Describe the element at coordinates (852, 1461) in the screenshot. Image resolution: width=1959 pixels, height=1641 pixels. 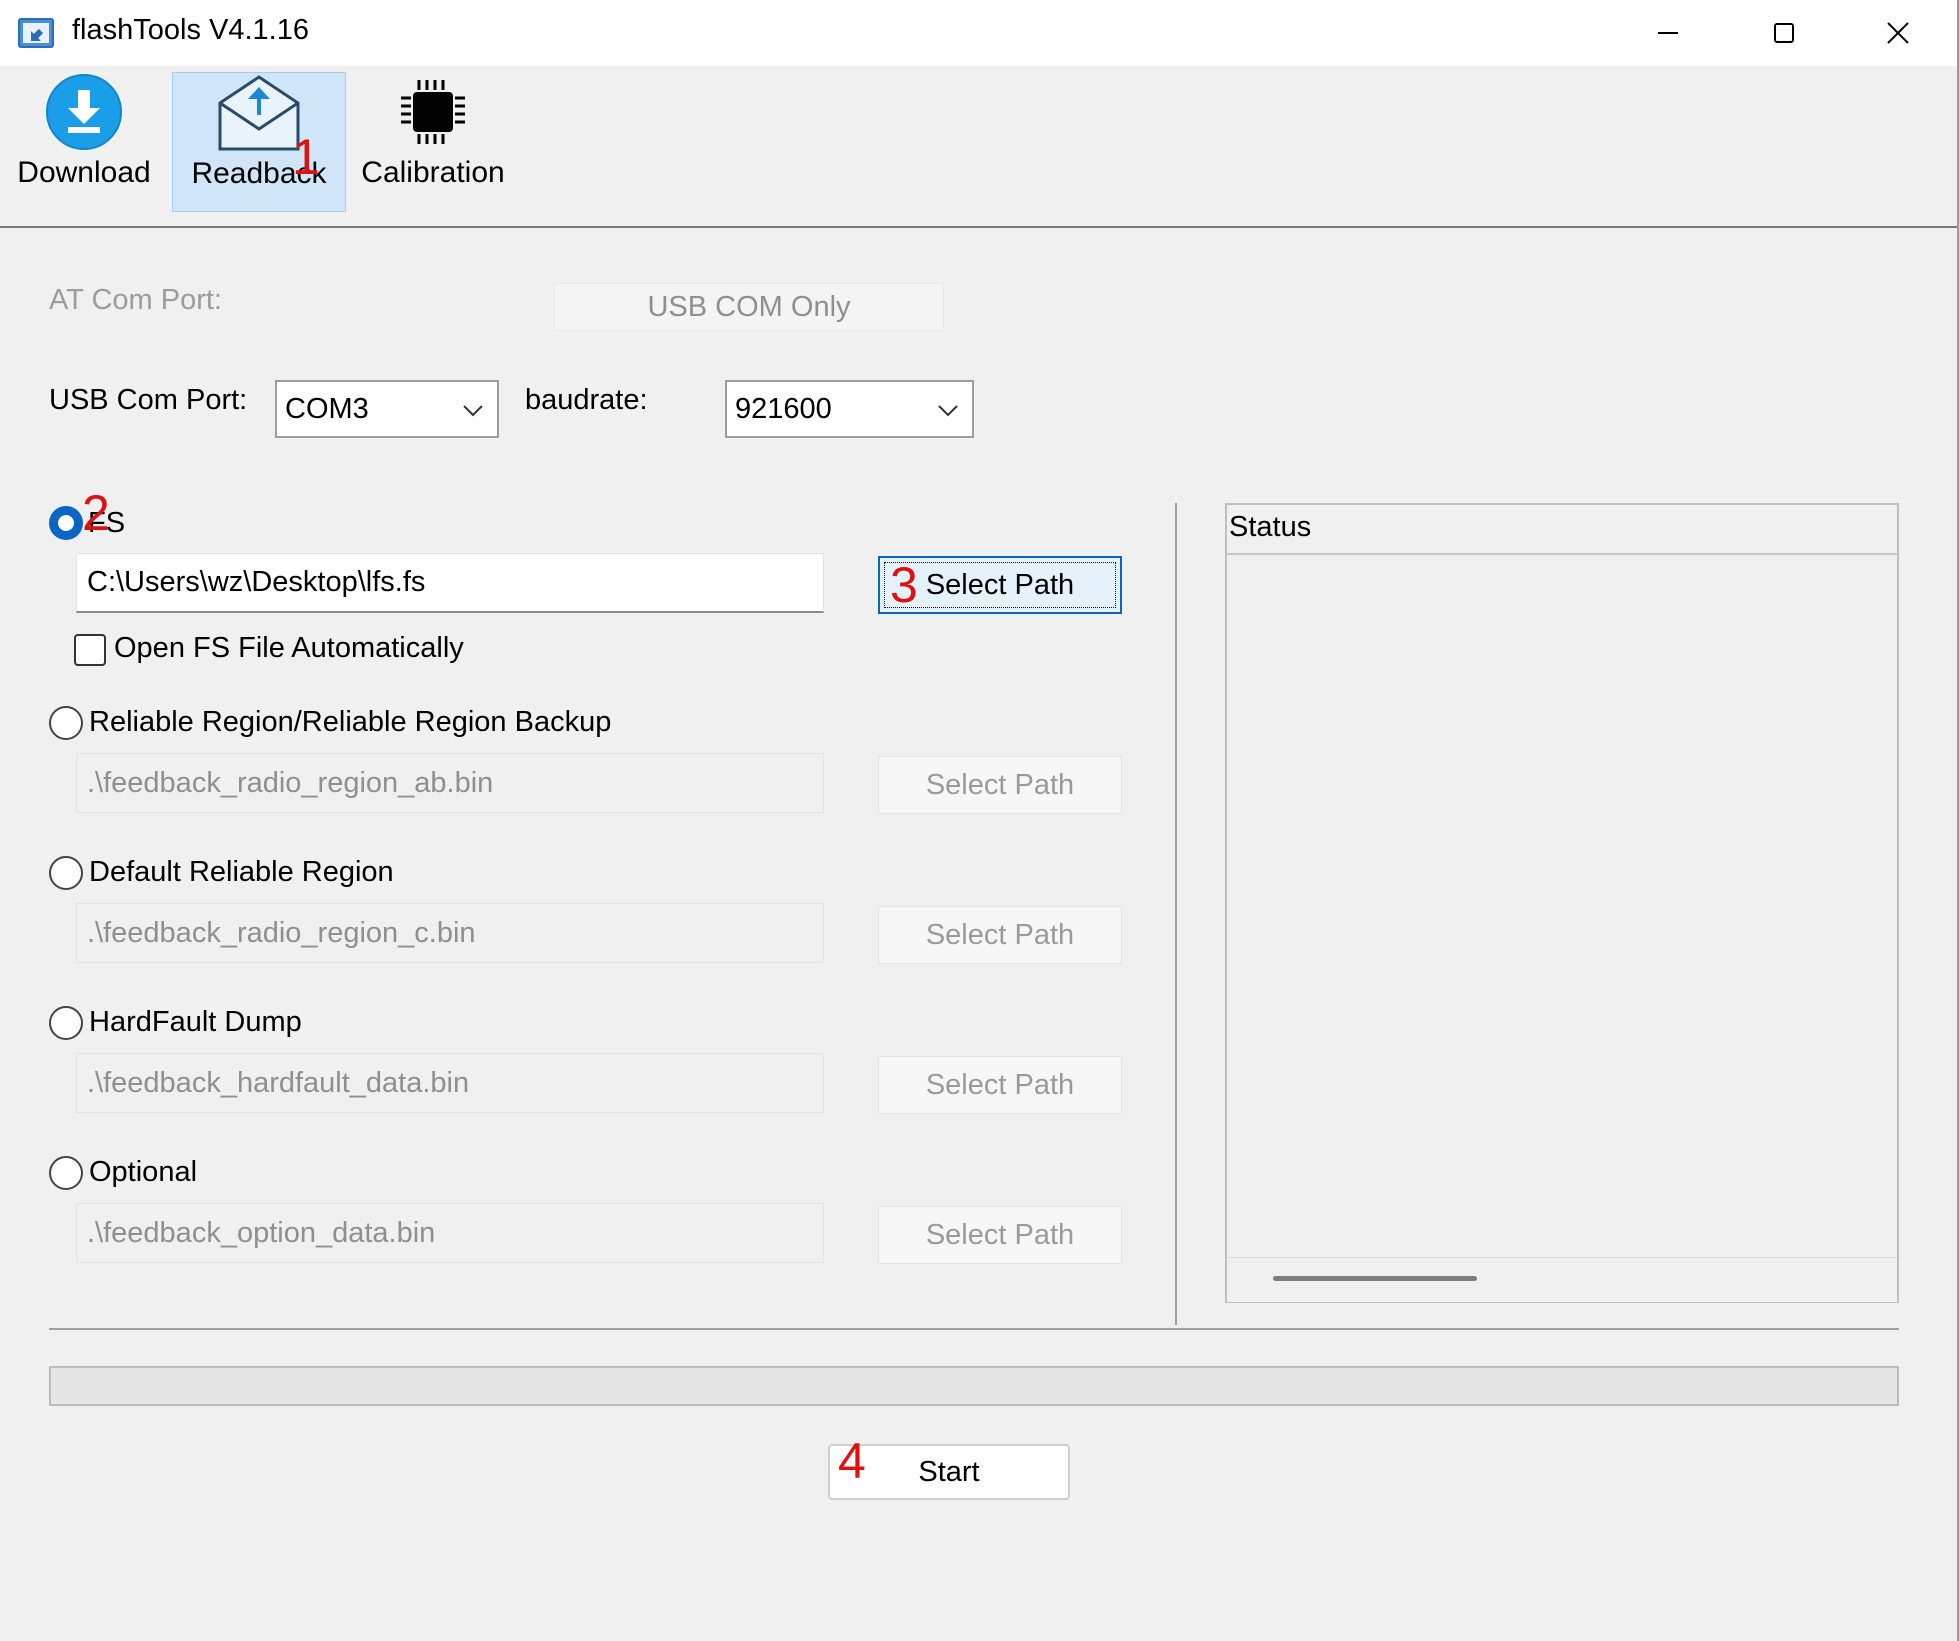
I see `annotation-4: 4` at that location.